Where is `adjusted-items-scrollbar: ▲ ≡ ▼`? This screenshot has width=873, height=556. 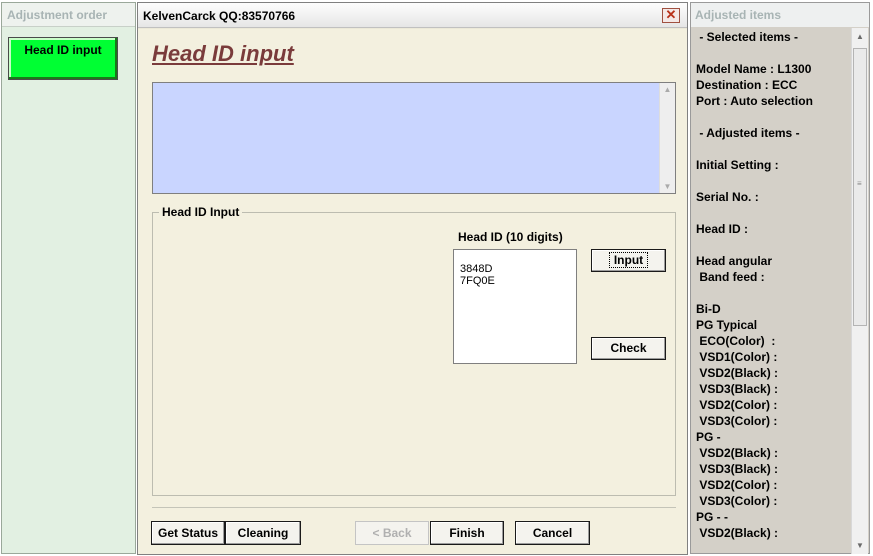 adjusted-items-scrollbar: ▲ ≡ ▼ is located at coordinates (859, 291).